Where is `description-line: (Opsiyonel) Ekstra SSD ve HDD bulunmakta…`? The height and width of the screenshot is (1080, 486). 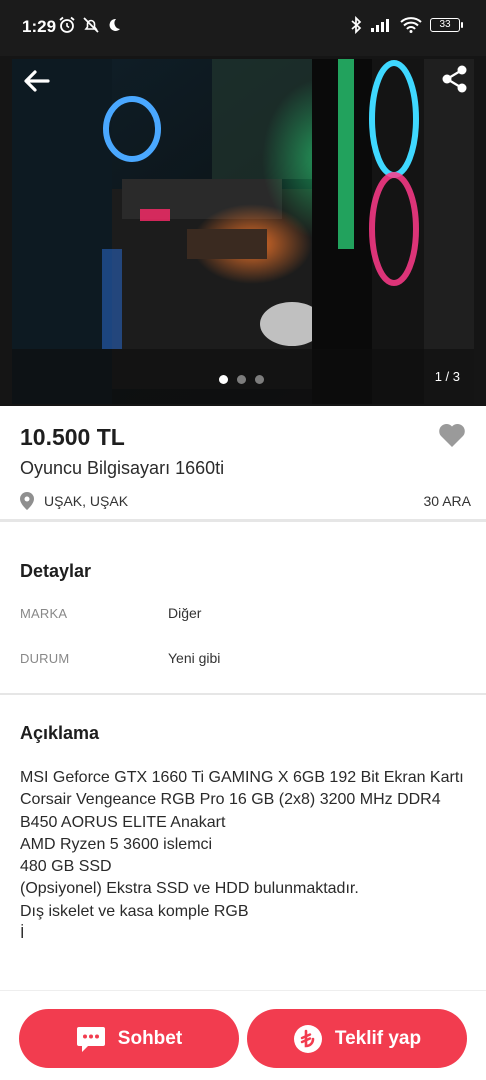
description-line: (Opsiyonel) Ekstra SSD ve HDD bulunmakta… is located at coordinates (189, 889).